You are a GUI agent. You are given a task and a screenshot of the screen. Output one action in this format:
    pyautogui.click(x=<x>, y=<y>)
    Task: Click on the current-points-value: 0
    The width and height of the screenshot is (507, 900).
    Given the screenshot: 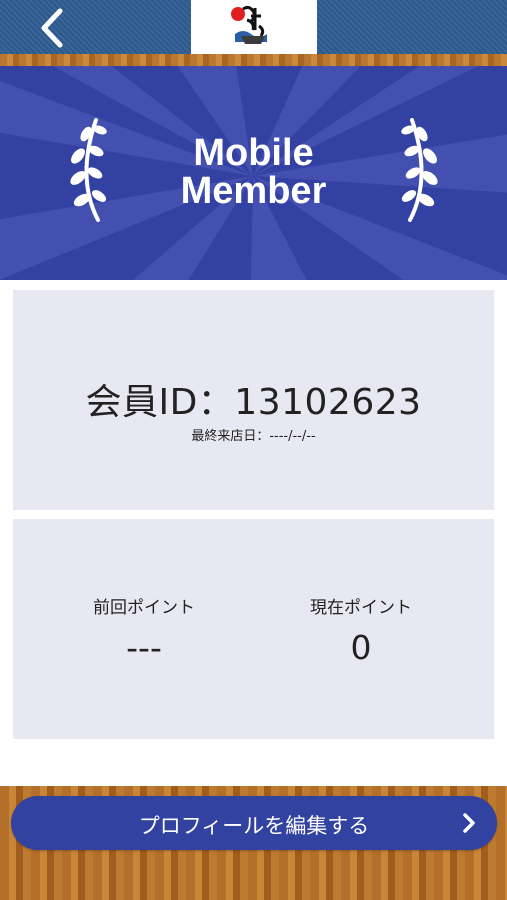 What is the action you would take?
    pyautogui.click(x=361, y=647)
    